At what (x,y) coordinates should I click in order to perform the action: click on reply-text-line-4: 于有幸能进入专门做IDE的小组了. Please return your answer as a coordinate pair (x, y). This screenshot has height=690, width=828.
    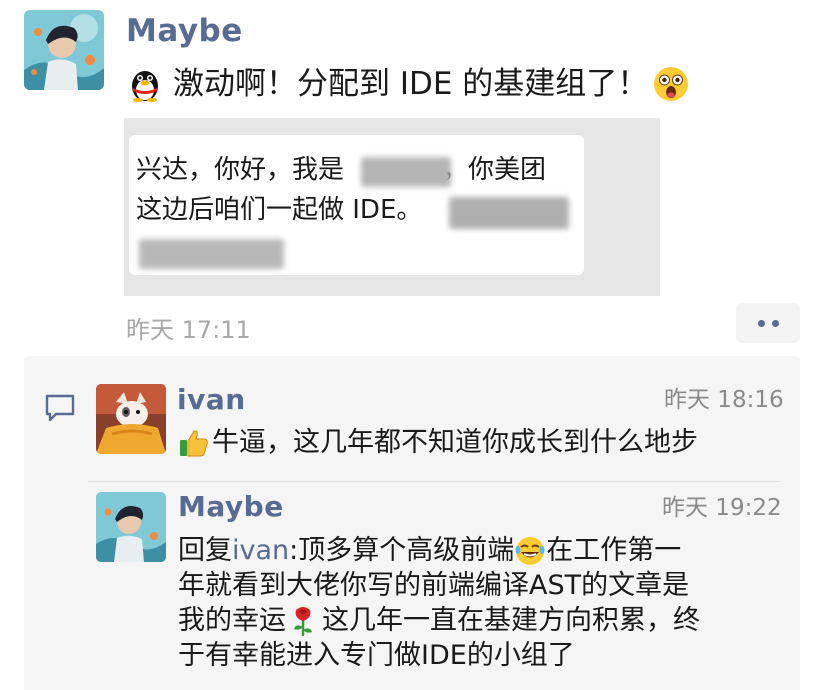
    Looking at the image, I should click on (376, 655).